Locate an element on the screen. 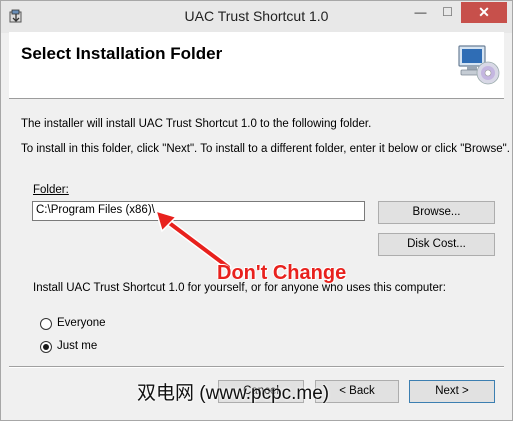 The width and height of the screenshot is (513, 421). folder-label: Folder: is located at coordinates (51, 190).